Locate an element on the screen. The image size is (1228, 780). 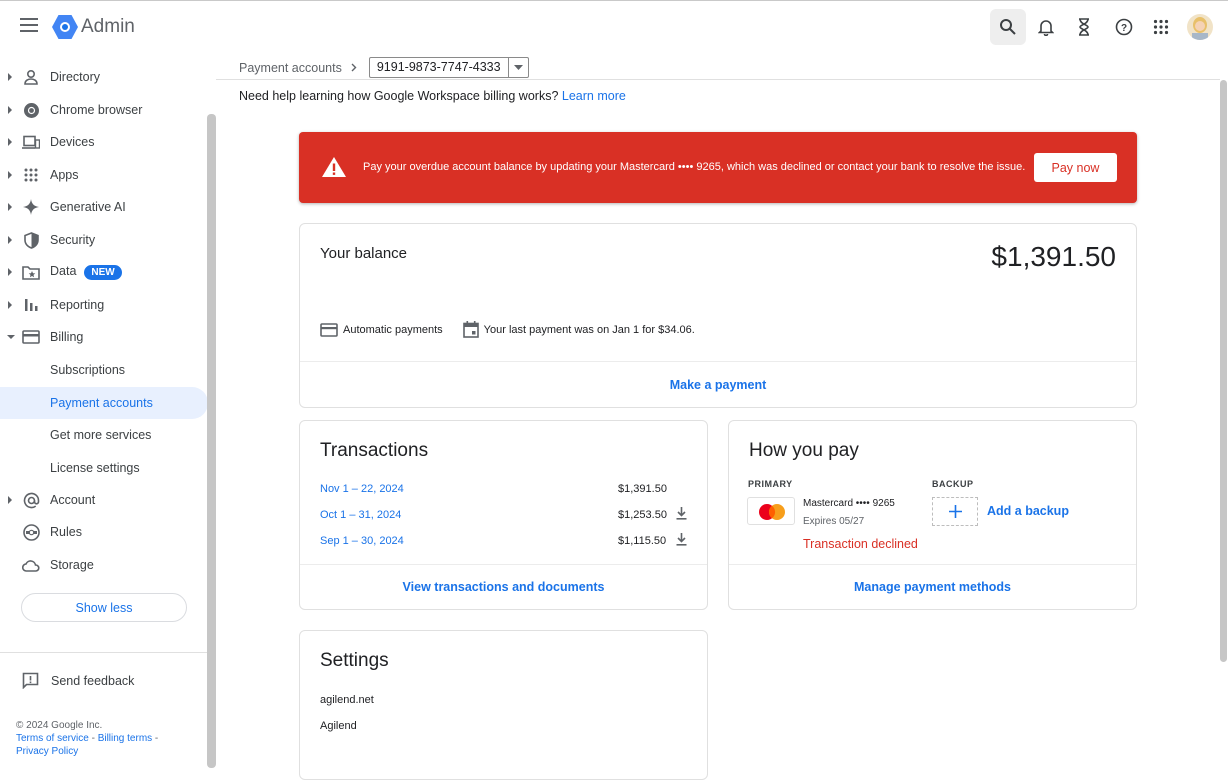
privacy-policy-link: Privacy Policy is located at coordinates (47, 751).